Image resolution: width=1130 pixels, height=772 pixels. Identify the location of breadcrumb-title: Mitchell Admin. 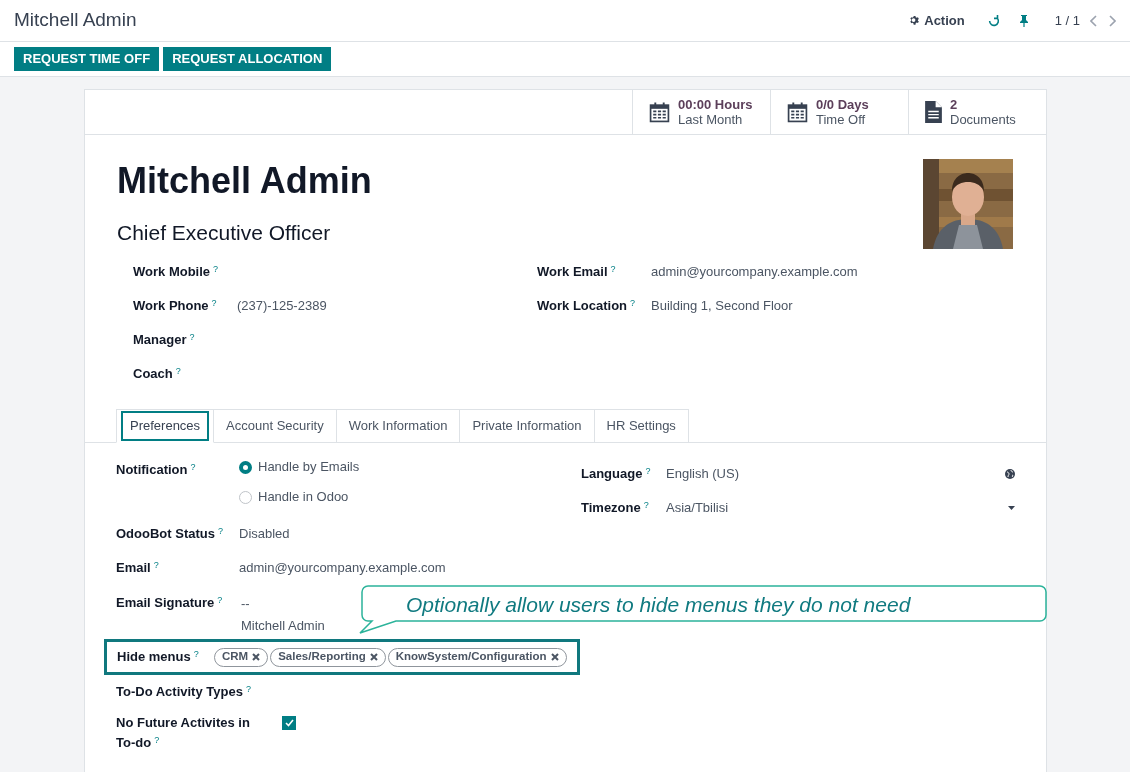
(75, 20).